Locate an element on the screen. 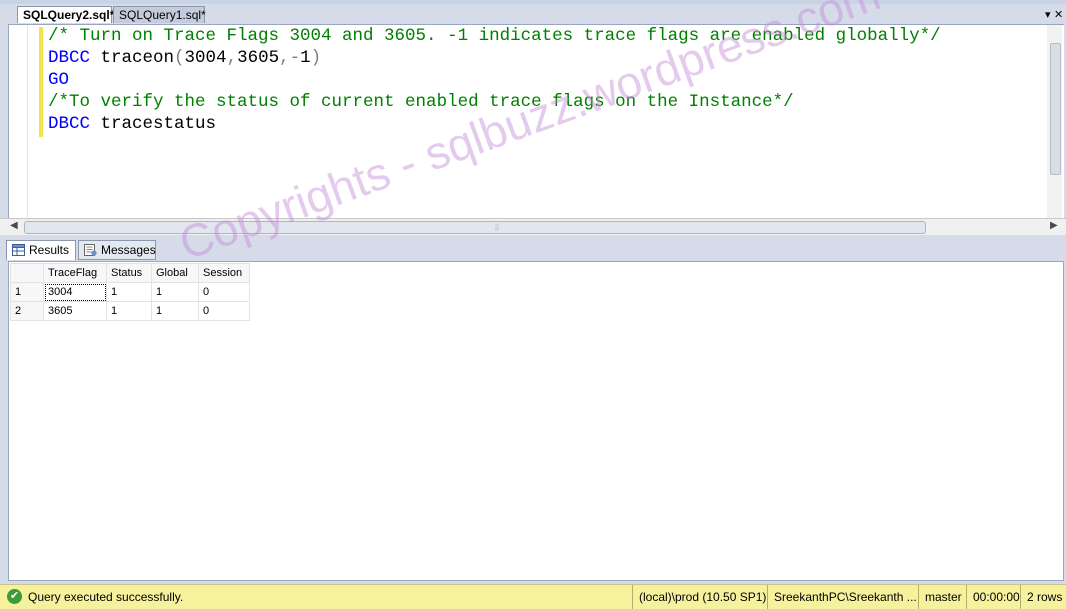 The height and width of the screenshot is (609, 1066). code-token: 1 is located at coordinates (305, 58).